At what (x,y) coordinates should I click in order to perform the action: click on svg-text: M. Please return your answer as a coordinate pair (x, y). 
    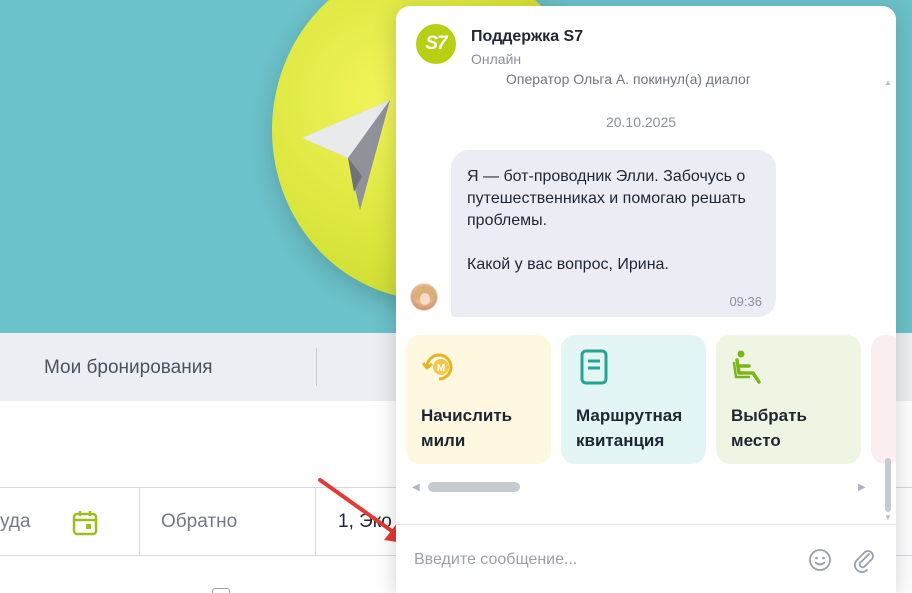
    Looking at the image, I should click on (441, 368).